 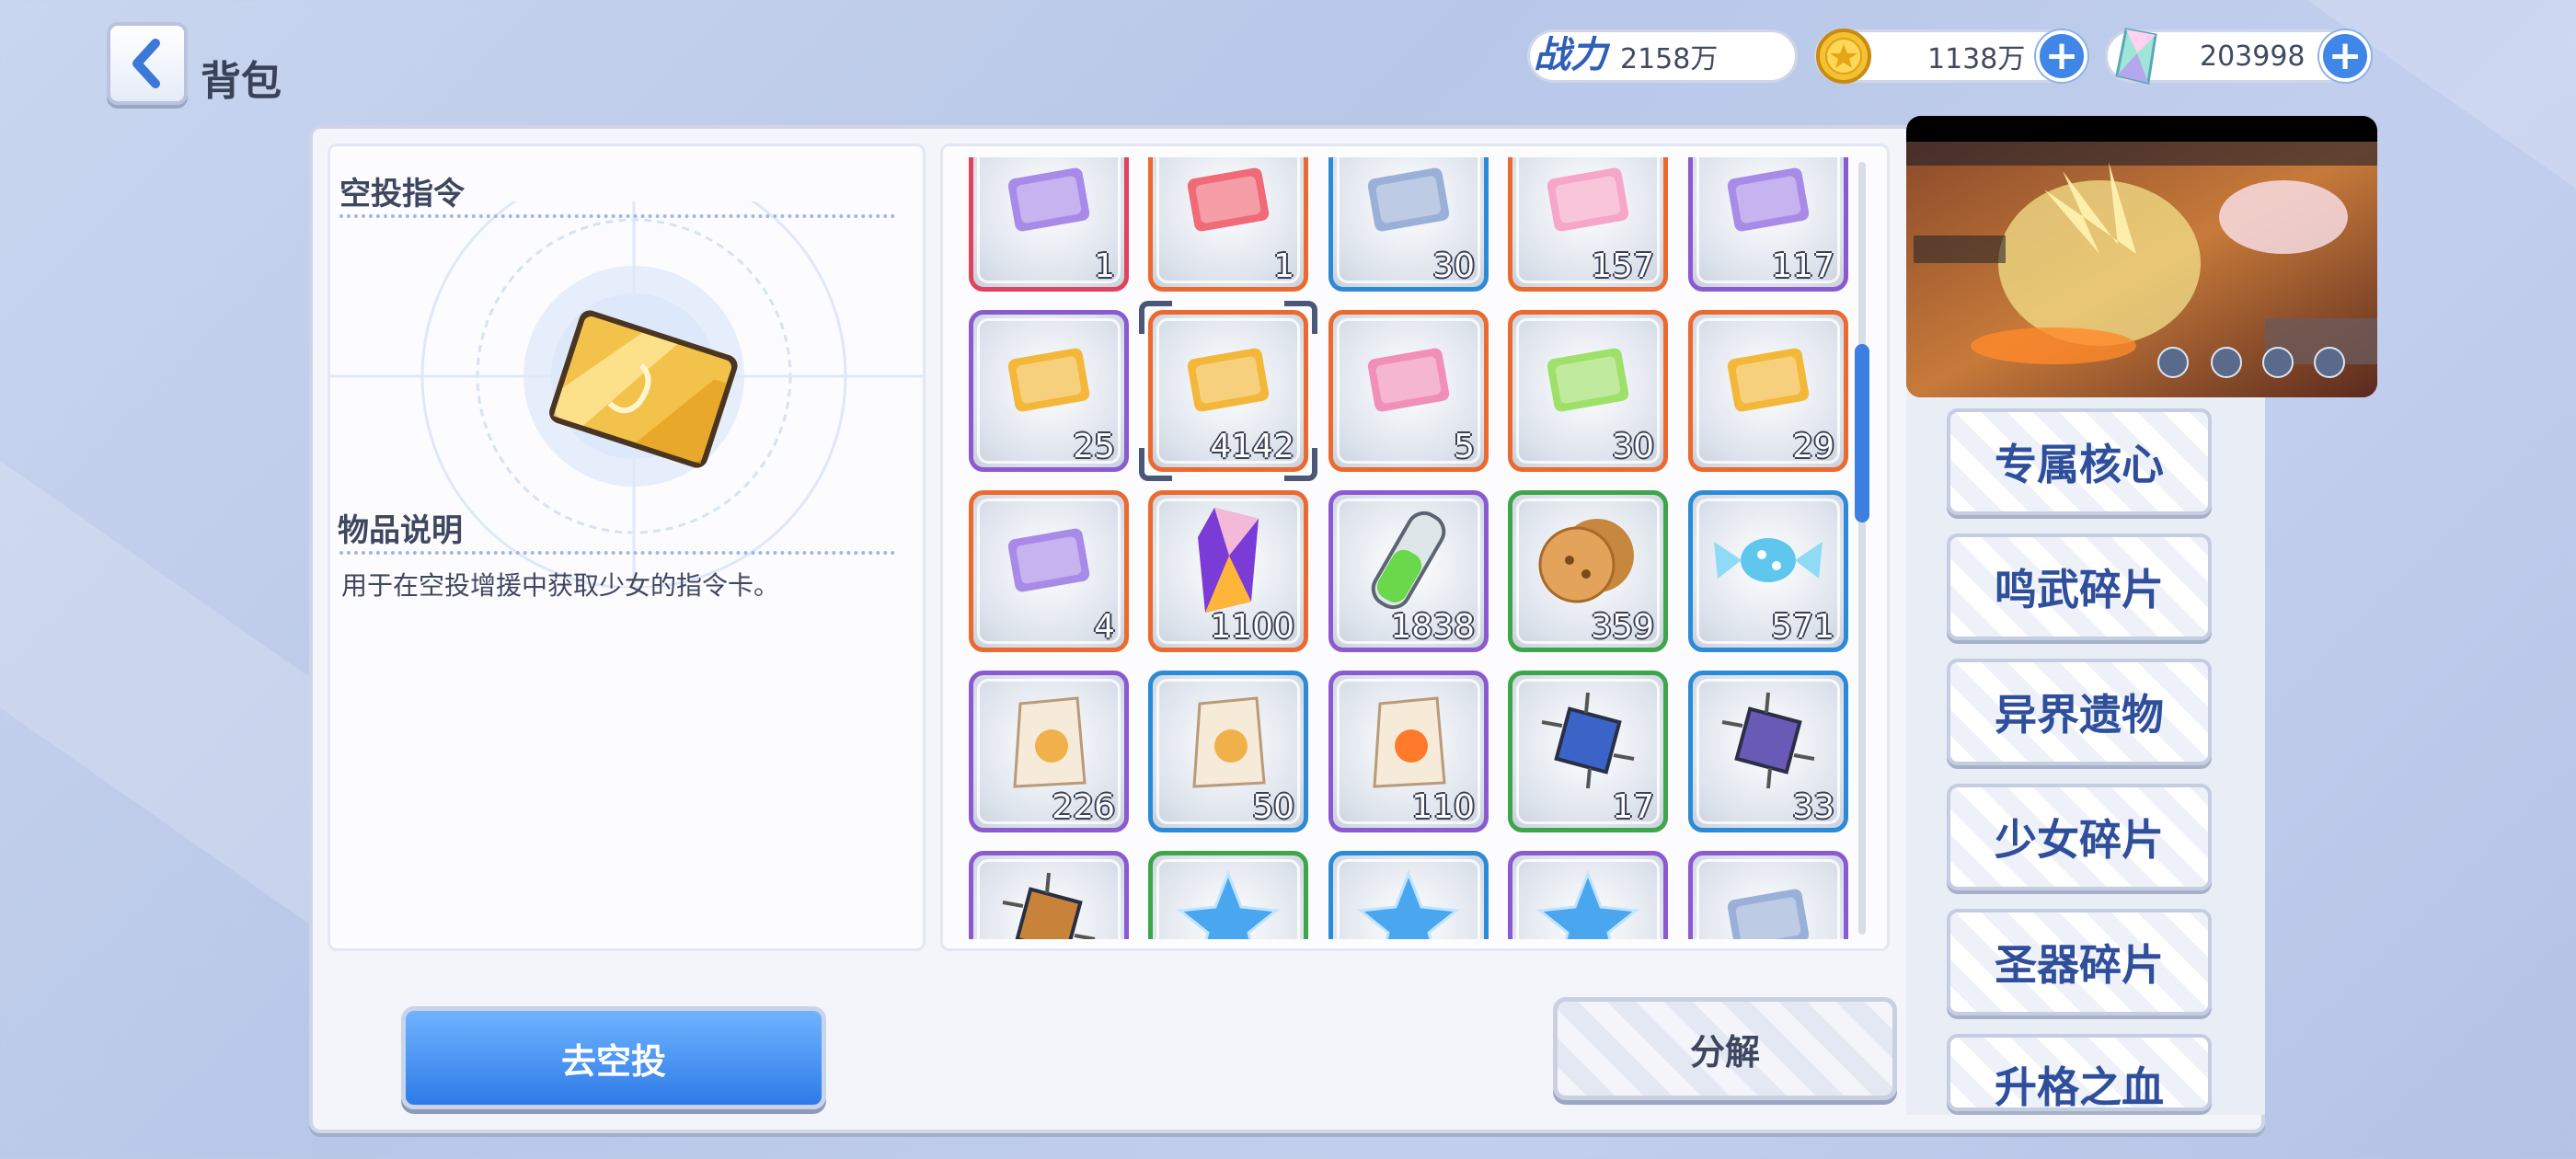 I want to click on shirt-ticket-icon, so click(x=1588, y=205).